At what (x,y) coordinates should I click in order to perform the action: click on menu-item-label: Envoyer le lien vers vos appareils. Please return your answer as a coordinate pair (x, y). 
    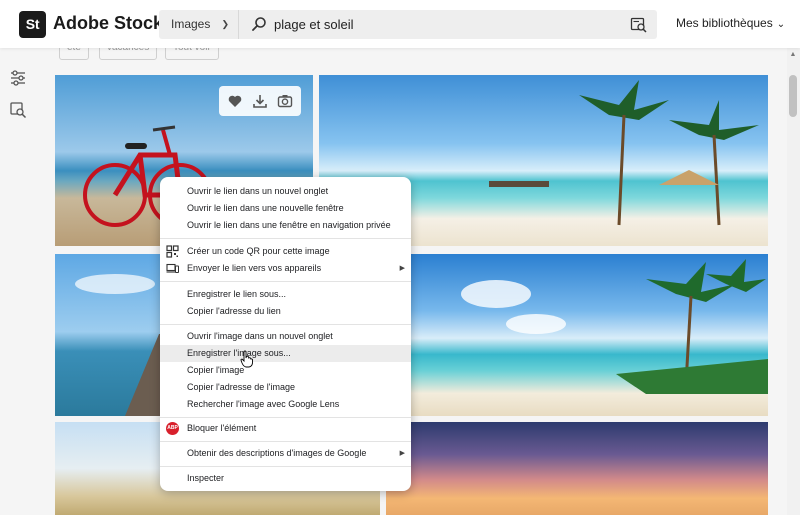
    Looking at the image, I should click on (254, 268).